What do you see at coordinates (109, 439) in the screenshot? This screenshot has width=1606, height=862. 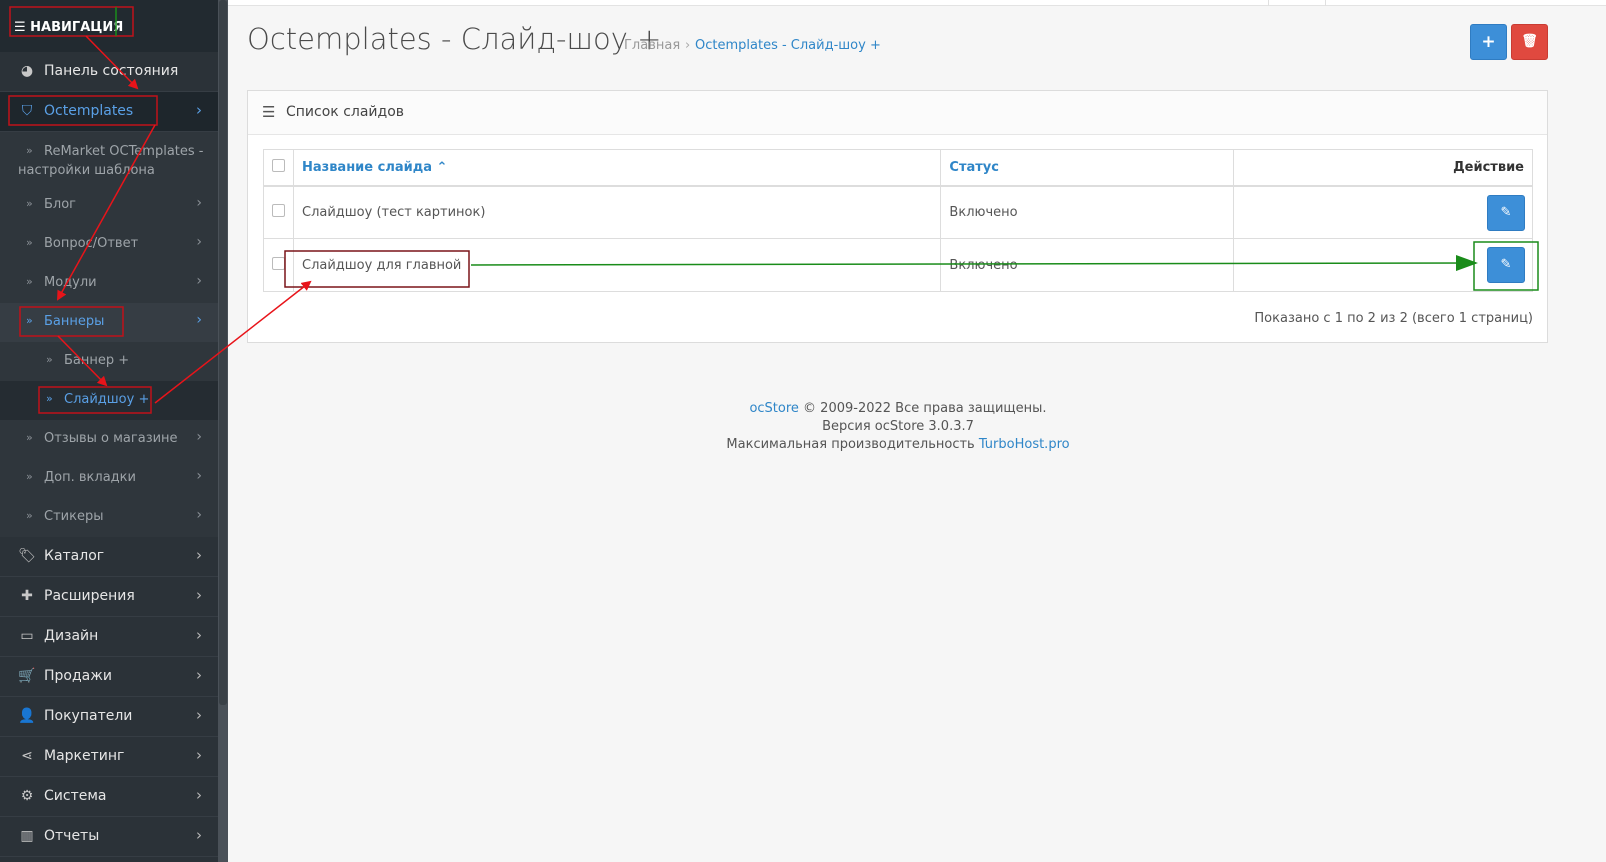 I see `sidebar-subitem-store-reviews: » Отзывы о магазине ›` at bounding box center [109, 439].